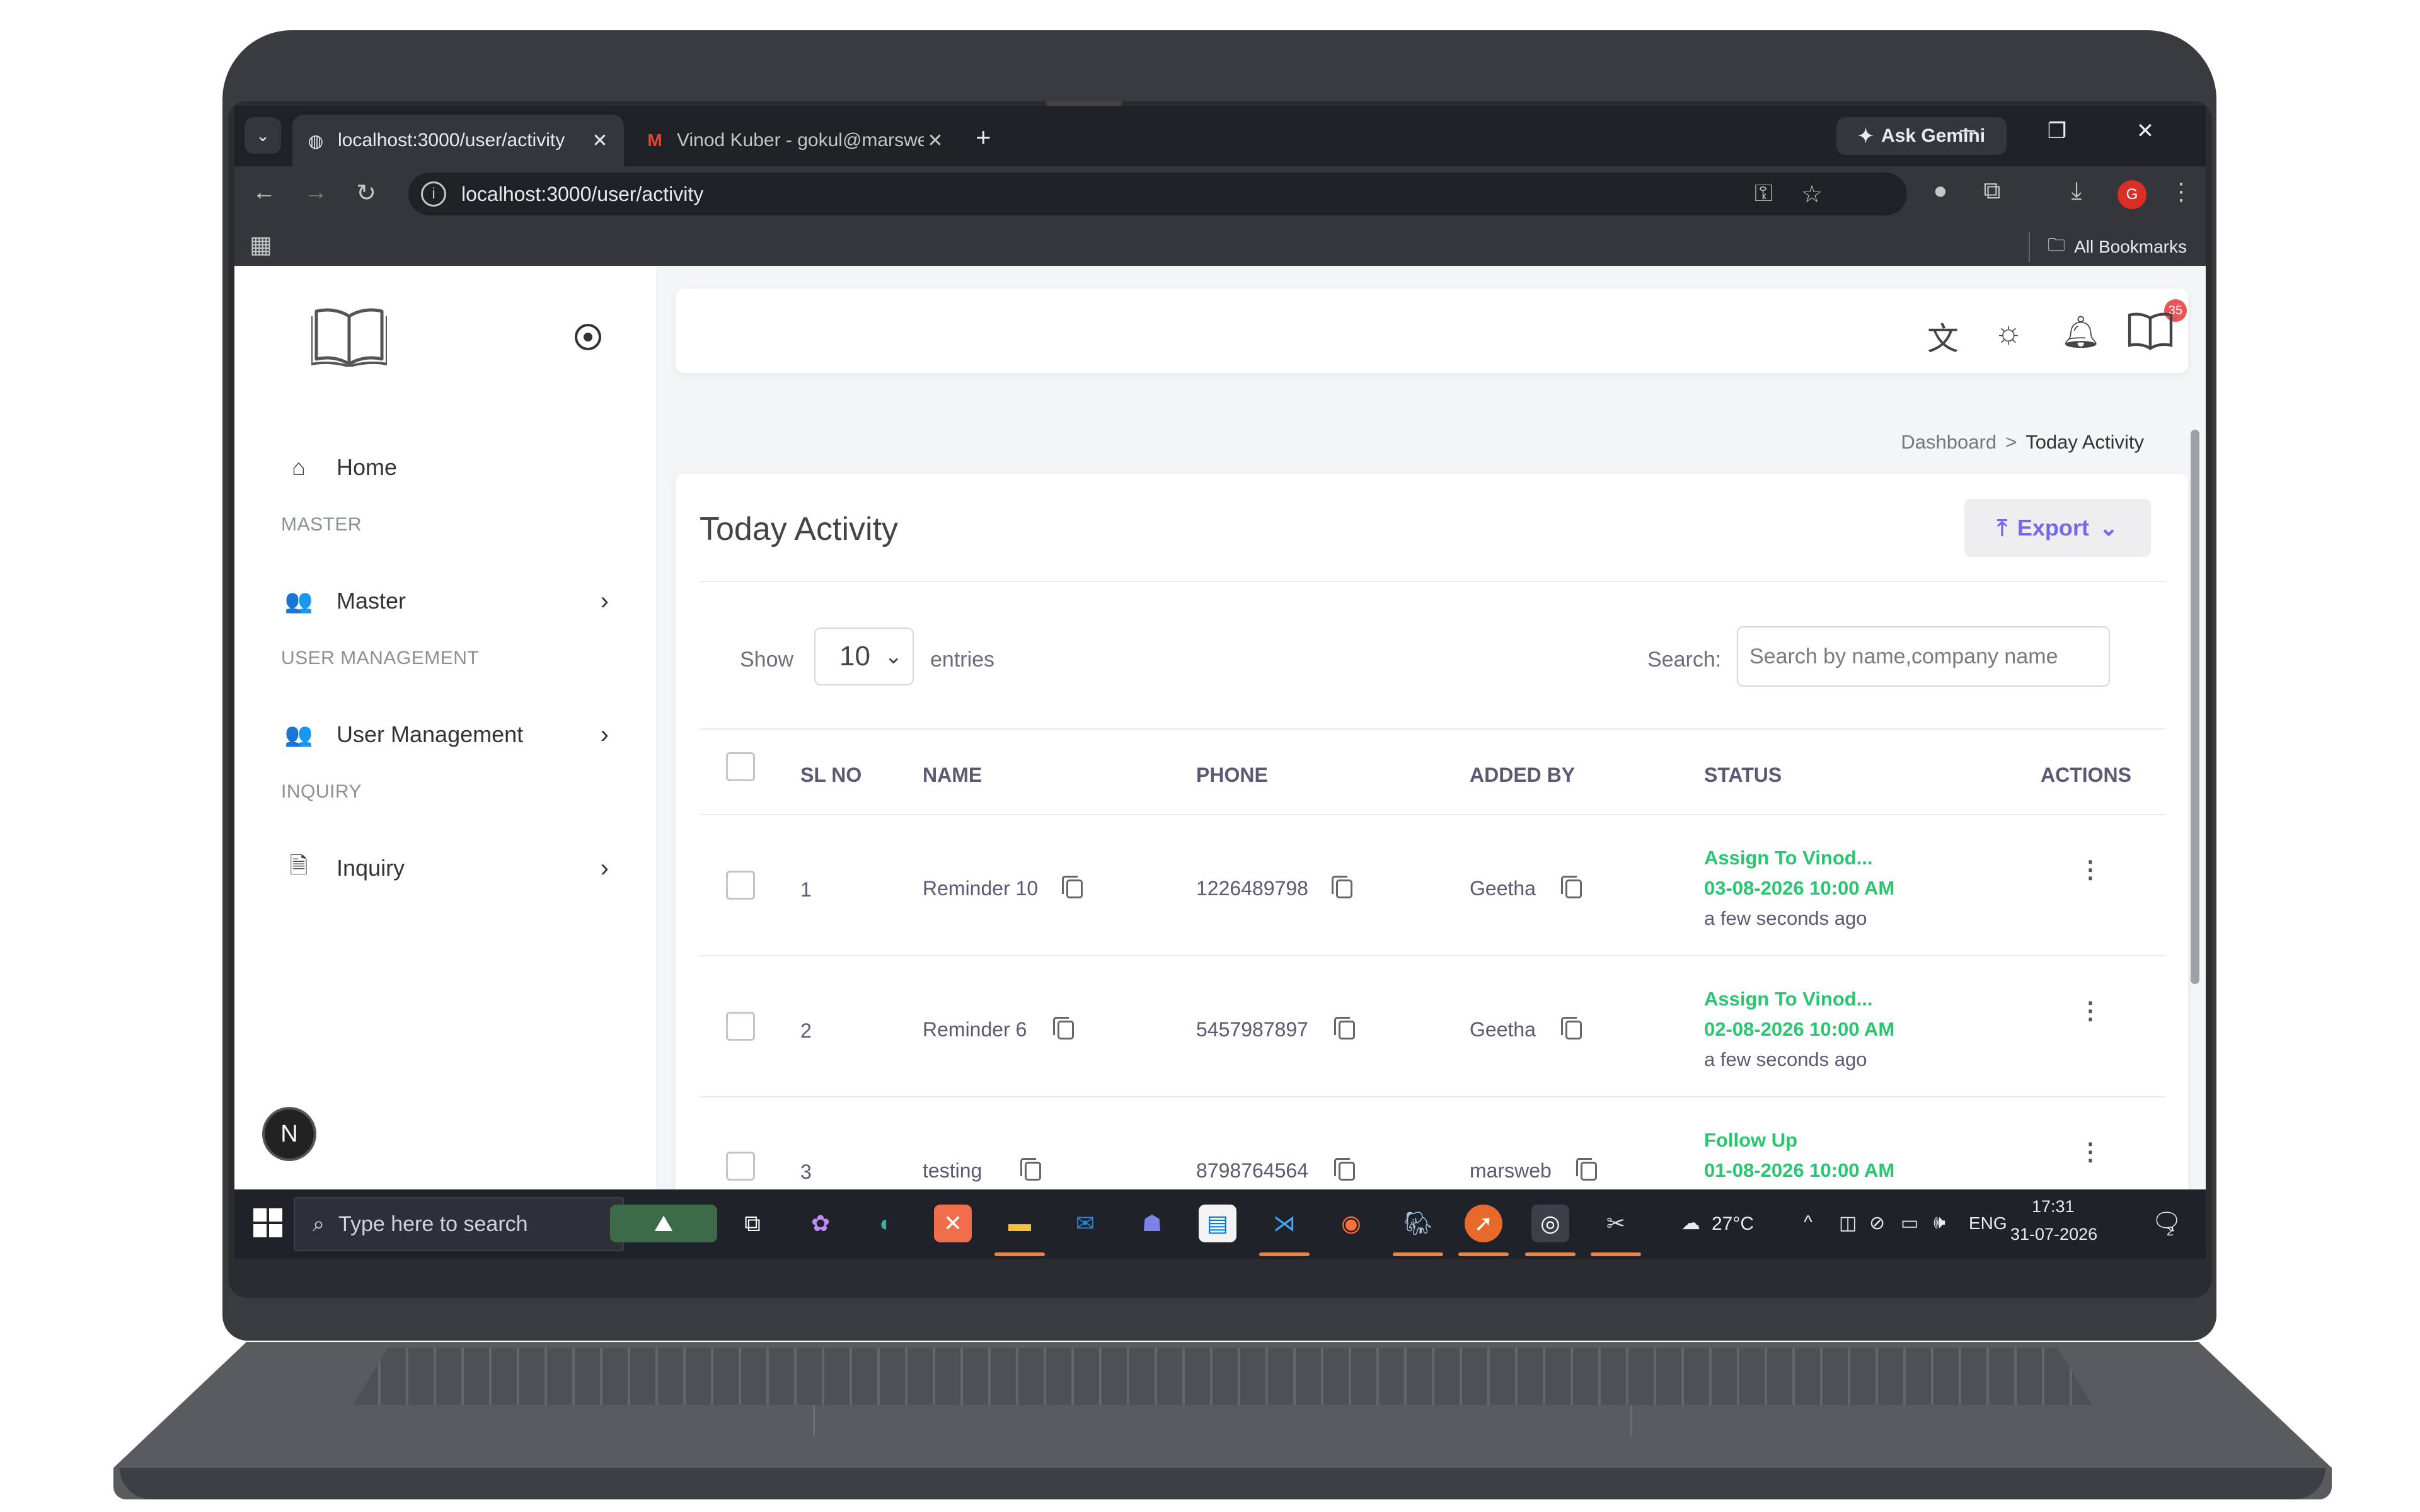 The image size is (2420, 1512). What do you see at coordinates (1523, 775) in the screenshot?
I see `header-added-by: ADDED BY` at bounding box center [1523, 775].